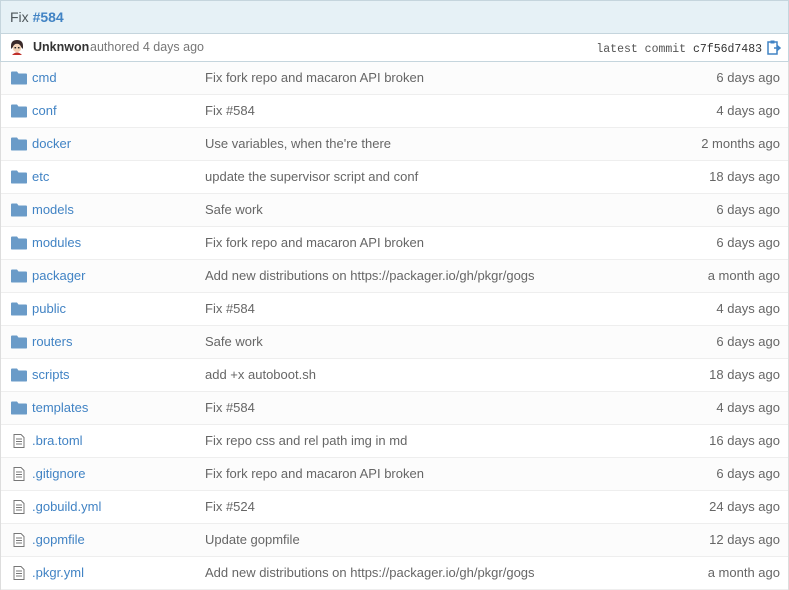  I want to click on file-name-link: docker, so click(51, 144).